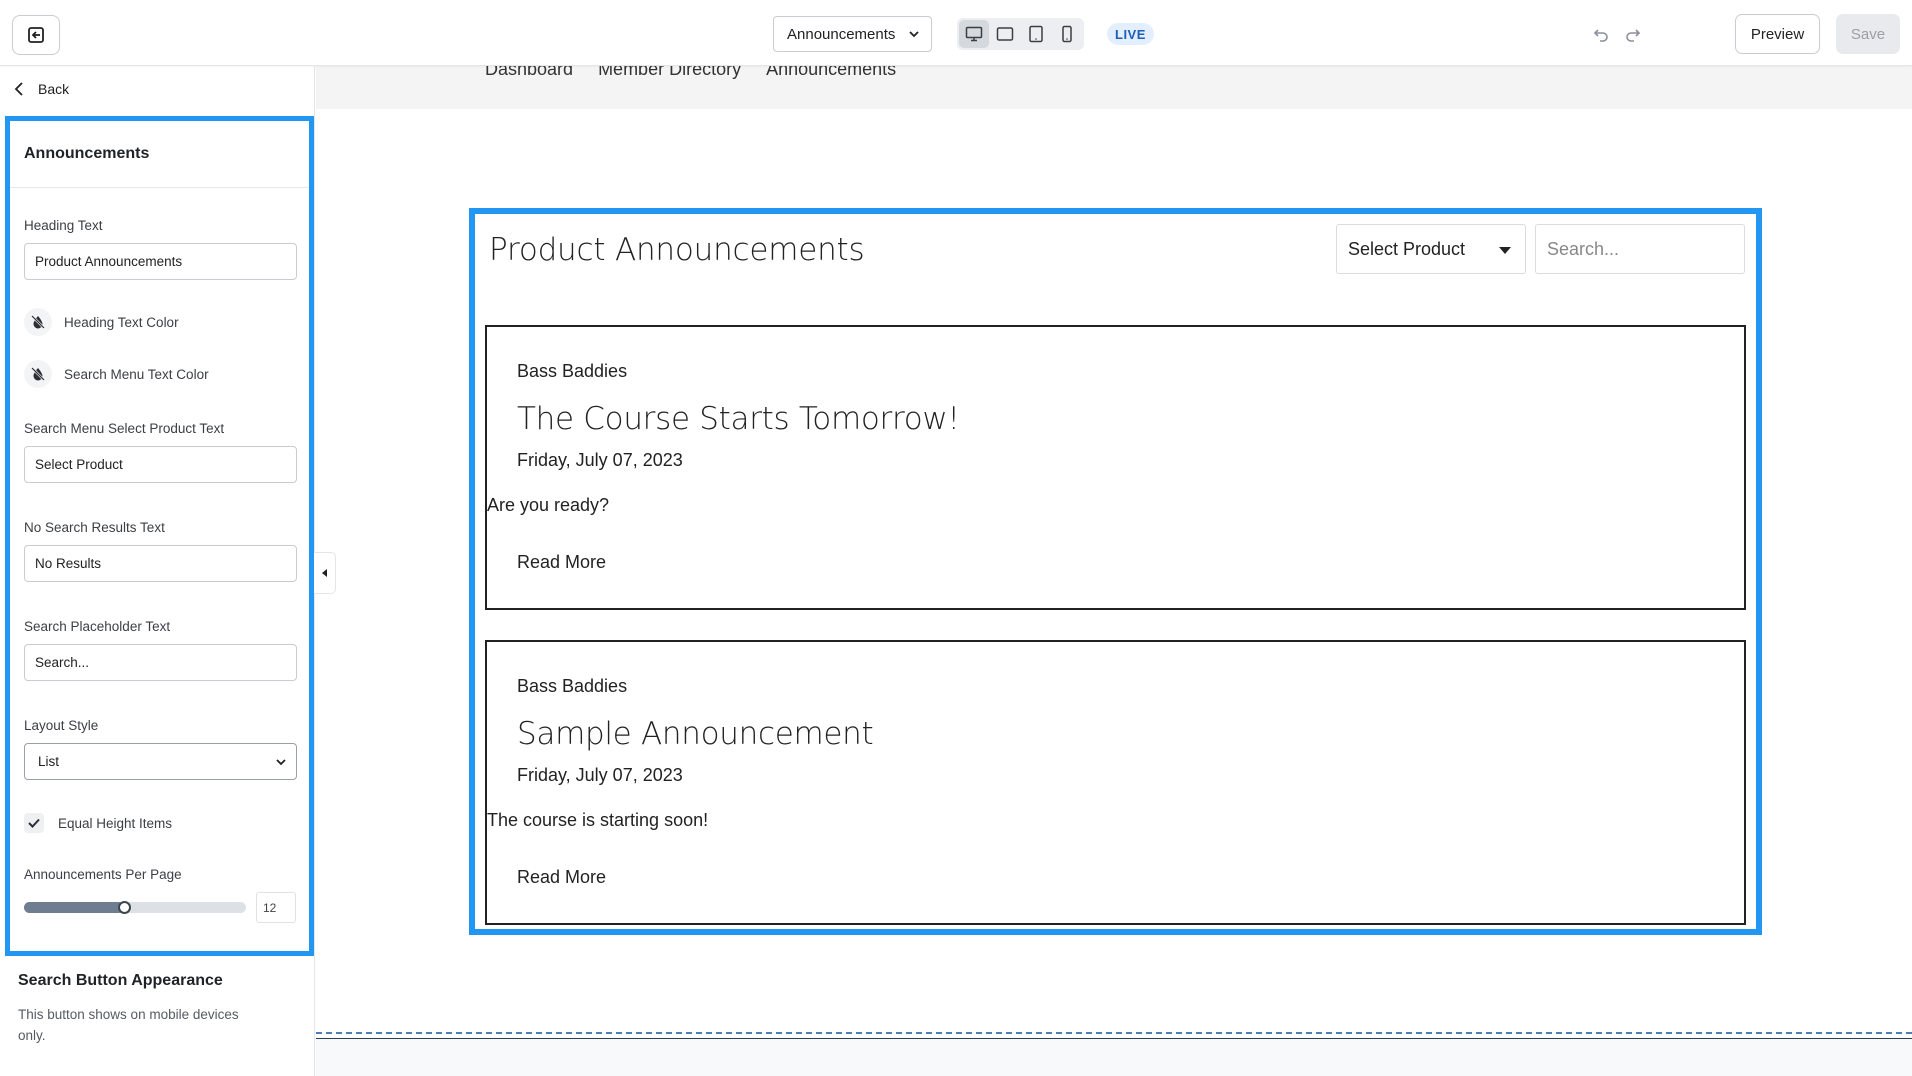 The image size is (1912, 1076). What do you see at coordinates (159, 187) in the screenshot?
I see `divider` at bounding box center [159, 187].